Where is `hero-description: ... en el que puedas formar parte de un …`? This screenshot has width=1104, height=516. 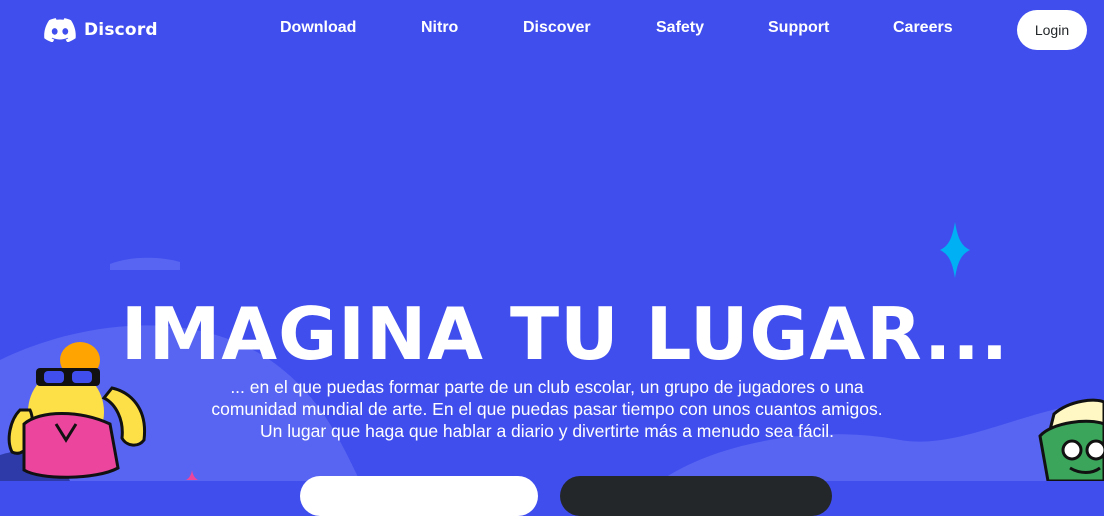
hero-description: ... en el que puedas formar parte de un … is located at coordinates (547, 409).